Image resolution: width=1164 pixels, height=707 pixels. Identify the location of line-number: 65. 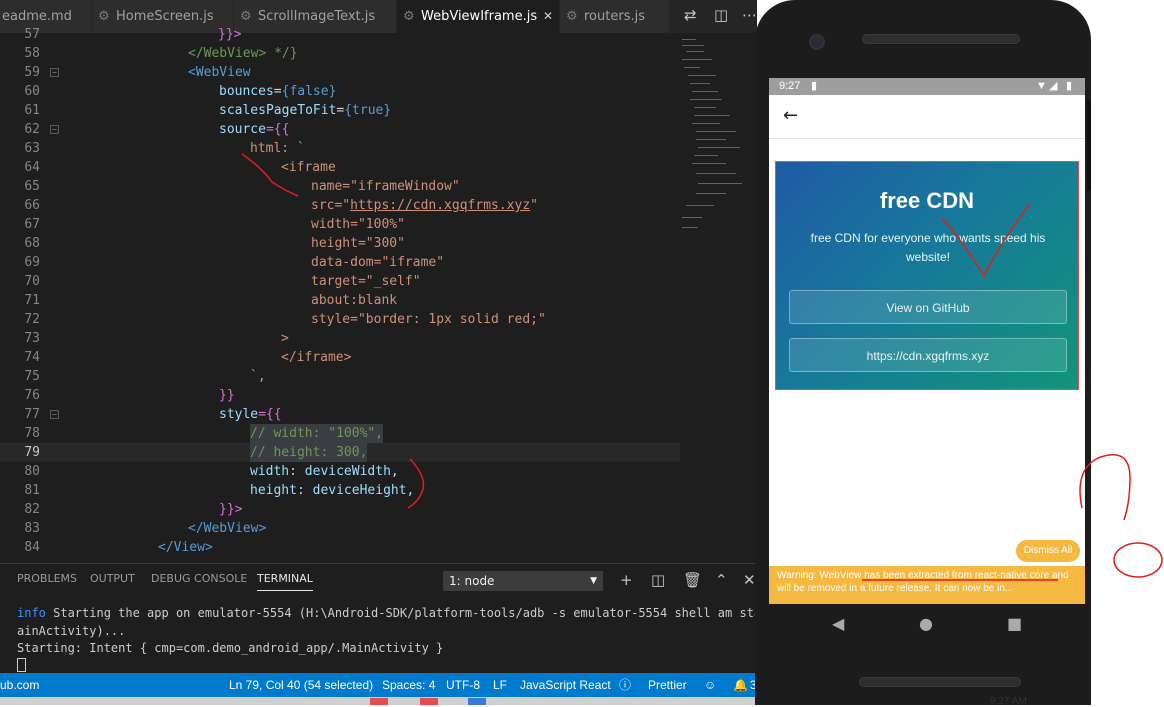
(32, 186).